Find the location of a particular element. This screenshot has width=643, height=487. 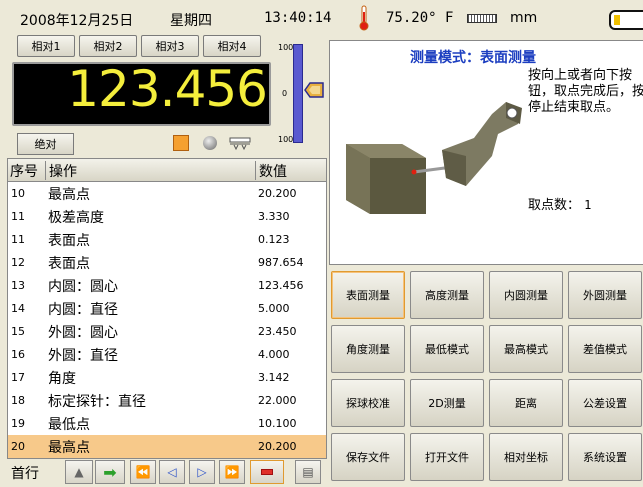

row-value: 3.330 is located at coordinates (274, 216).